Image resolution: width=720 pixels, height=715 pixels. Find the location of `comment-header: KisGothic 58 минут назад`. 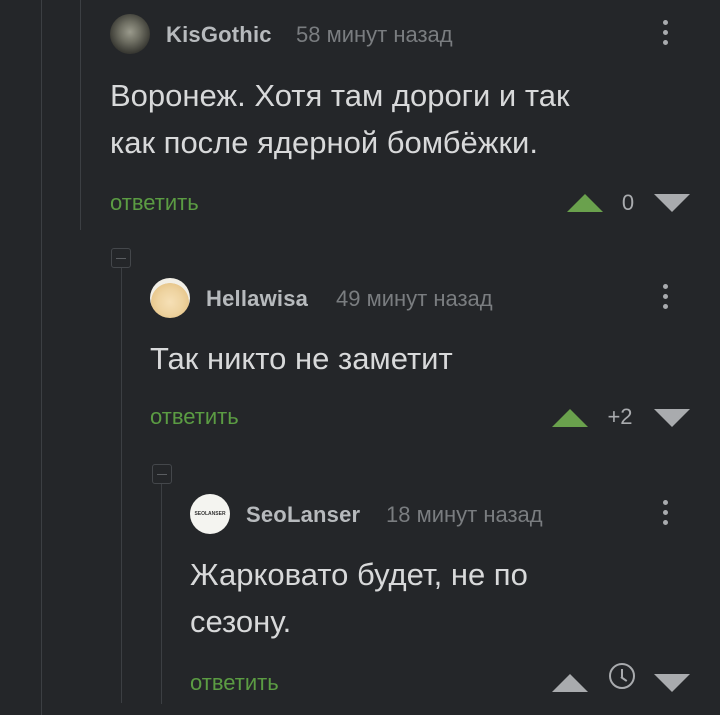

comment-header: KisGothic 58 минут назад is located at coordinates (415, 34).